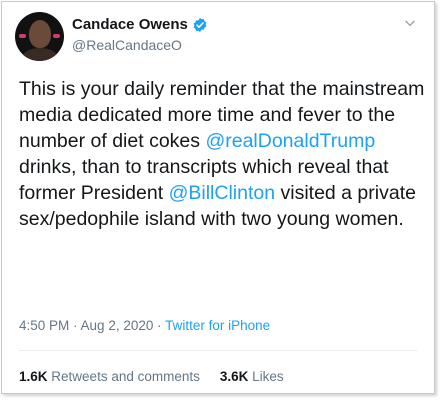  I want to click on tweet-date: Aug 2, 2020, so click(117, 325).